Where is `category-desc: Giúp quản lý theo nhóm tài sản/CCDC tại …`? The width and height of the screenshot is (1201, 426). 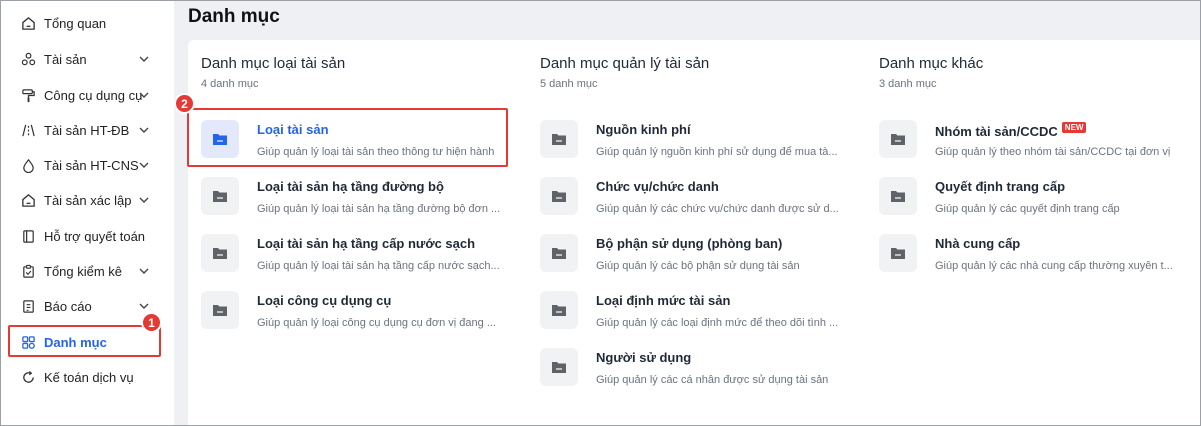 category-desc: Giúp quản lý theo nhóm tài sản/CCDC tại … is located at coordinates (1053, 152).